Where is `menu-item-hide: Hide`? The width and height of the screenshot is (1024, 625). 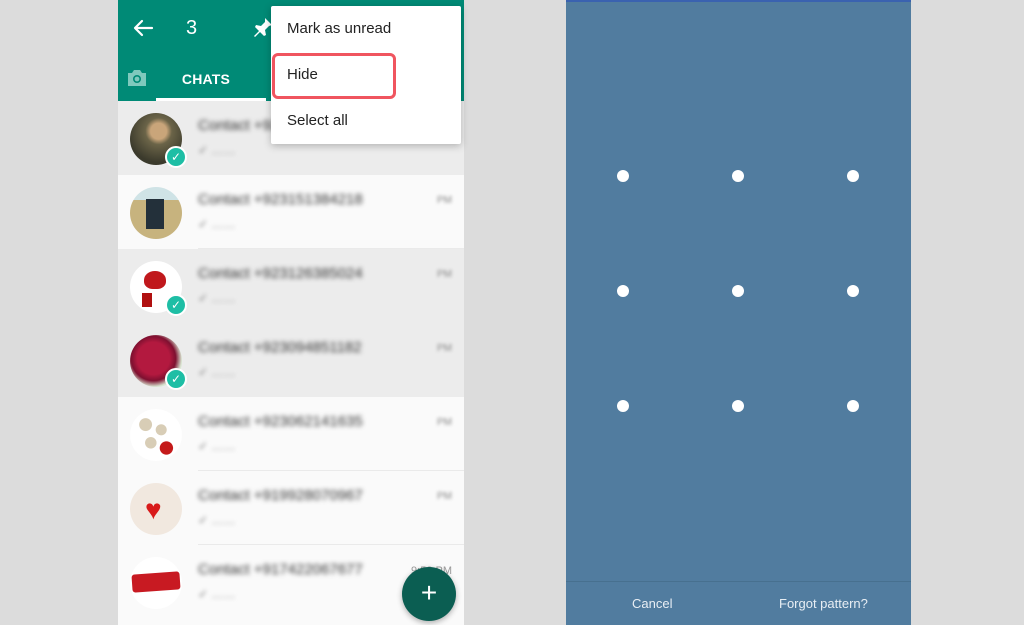
menu-item-hide: Hide is located at coordinates (366, 75).